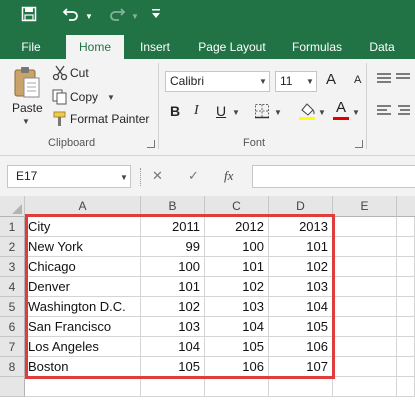 This screenshot has height=403, width=415. What do you see at coordinates (365, 367) in the screenshot?
I see `cell-e8` at bounding box center [365, 367].